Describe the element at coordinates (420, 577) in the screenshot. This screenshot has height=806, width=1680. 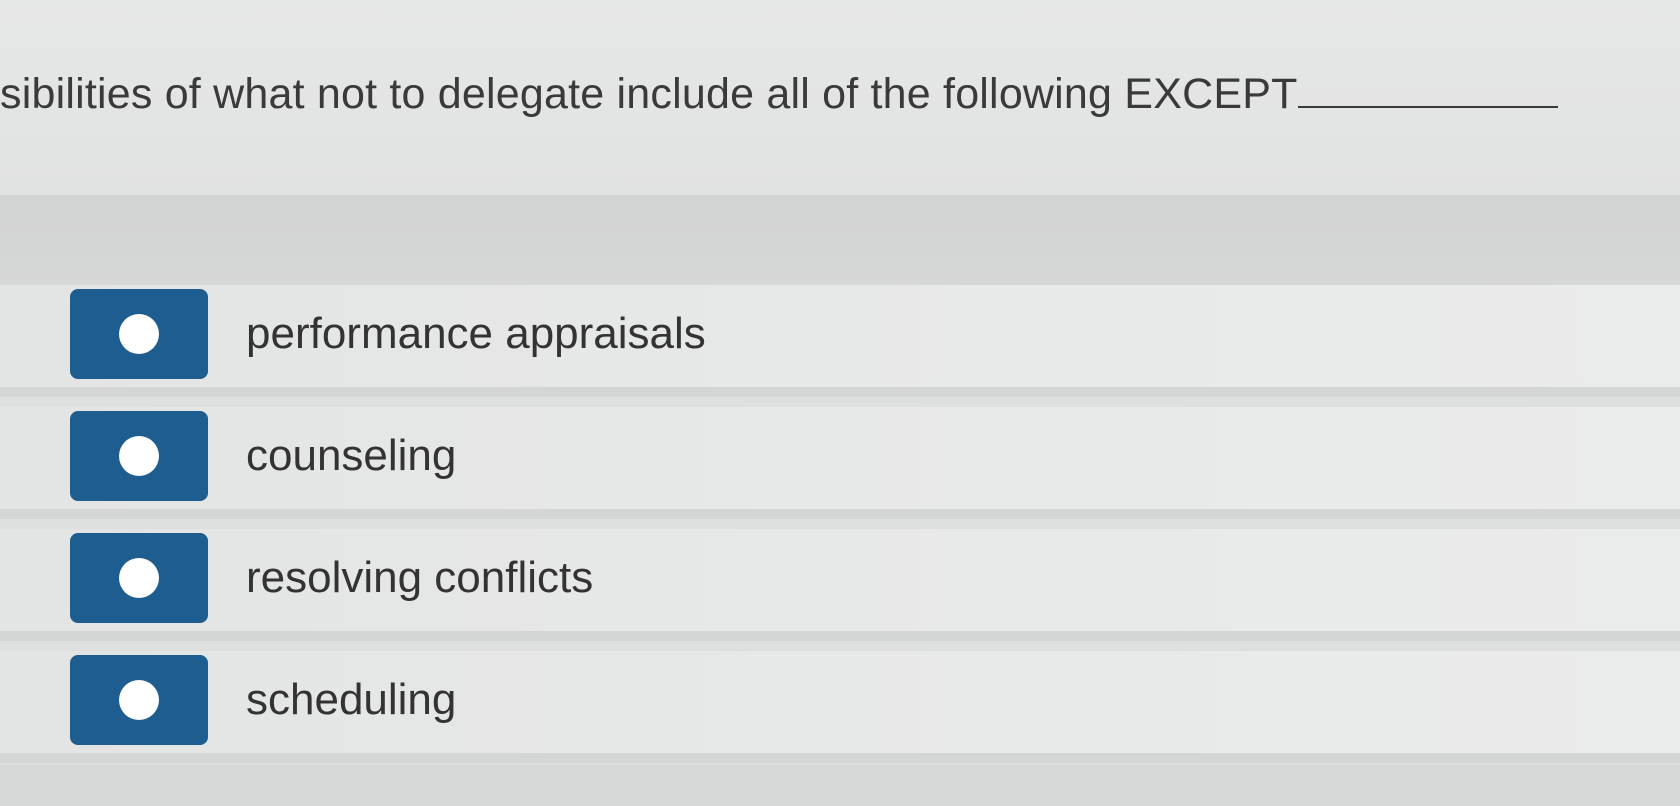
I see `option-label: resolving conflicts` at that location.